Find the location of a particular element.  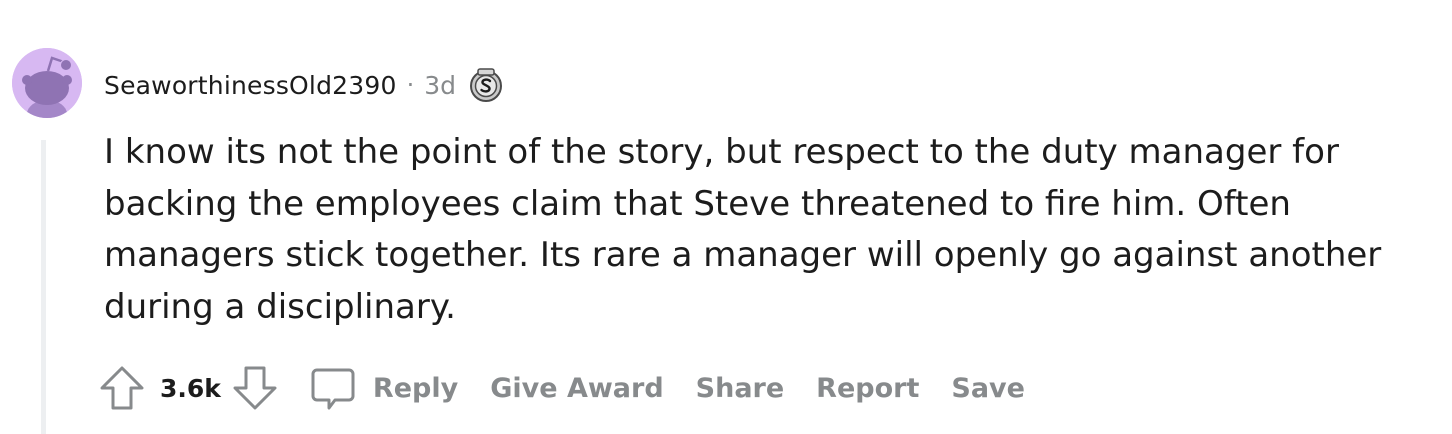

snoo-avatar-icon is located at coordinates (47, 83).